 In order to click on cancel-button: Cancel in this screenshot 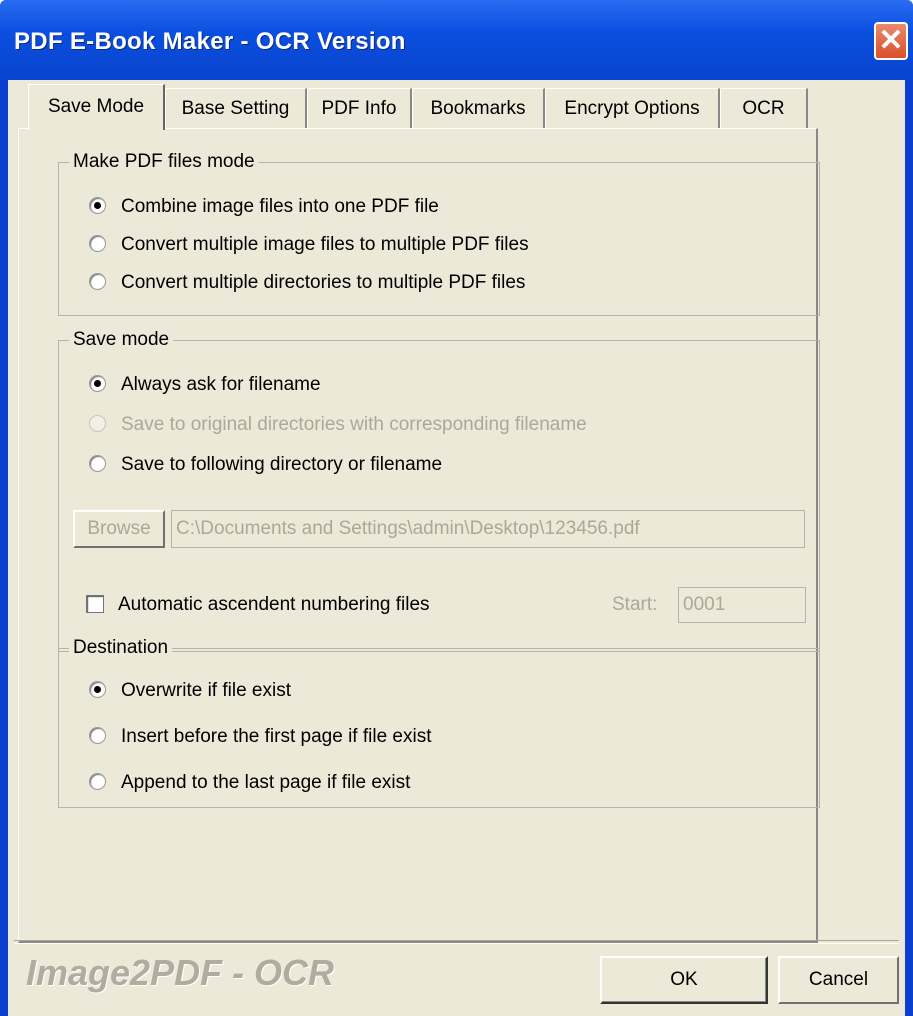, I will do `click(838, 980)`.